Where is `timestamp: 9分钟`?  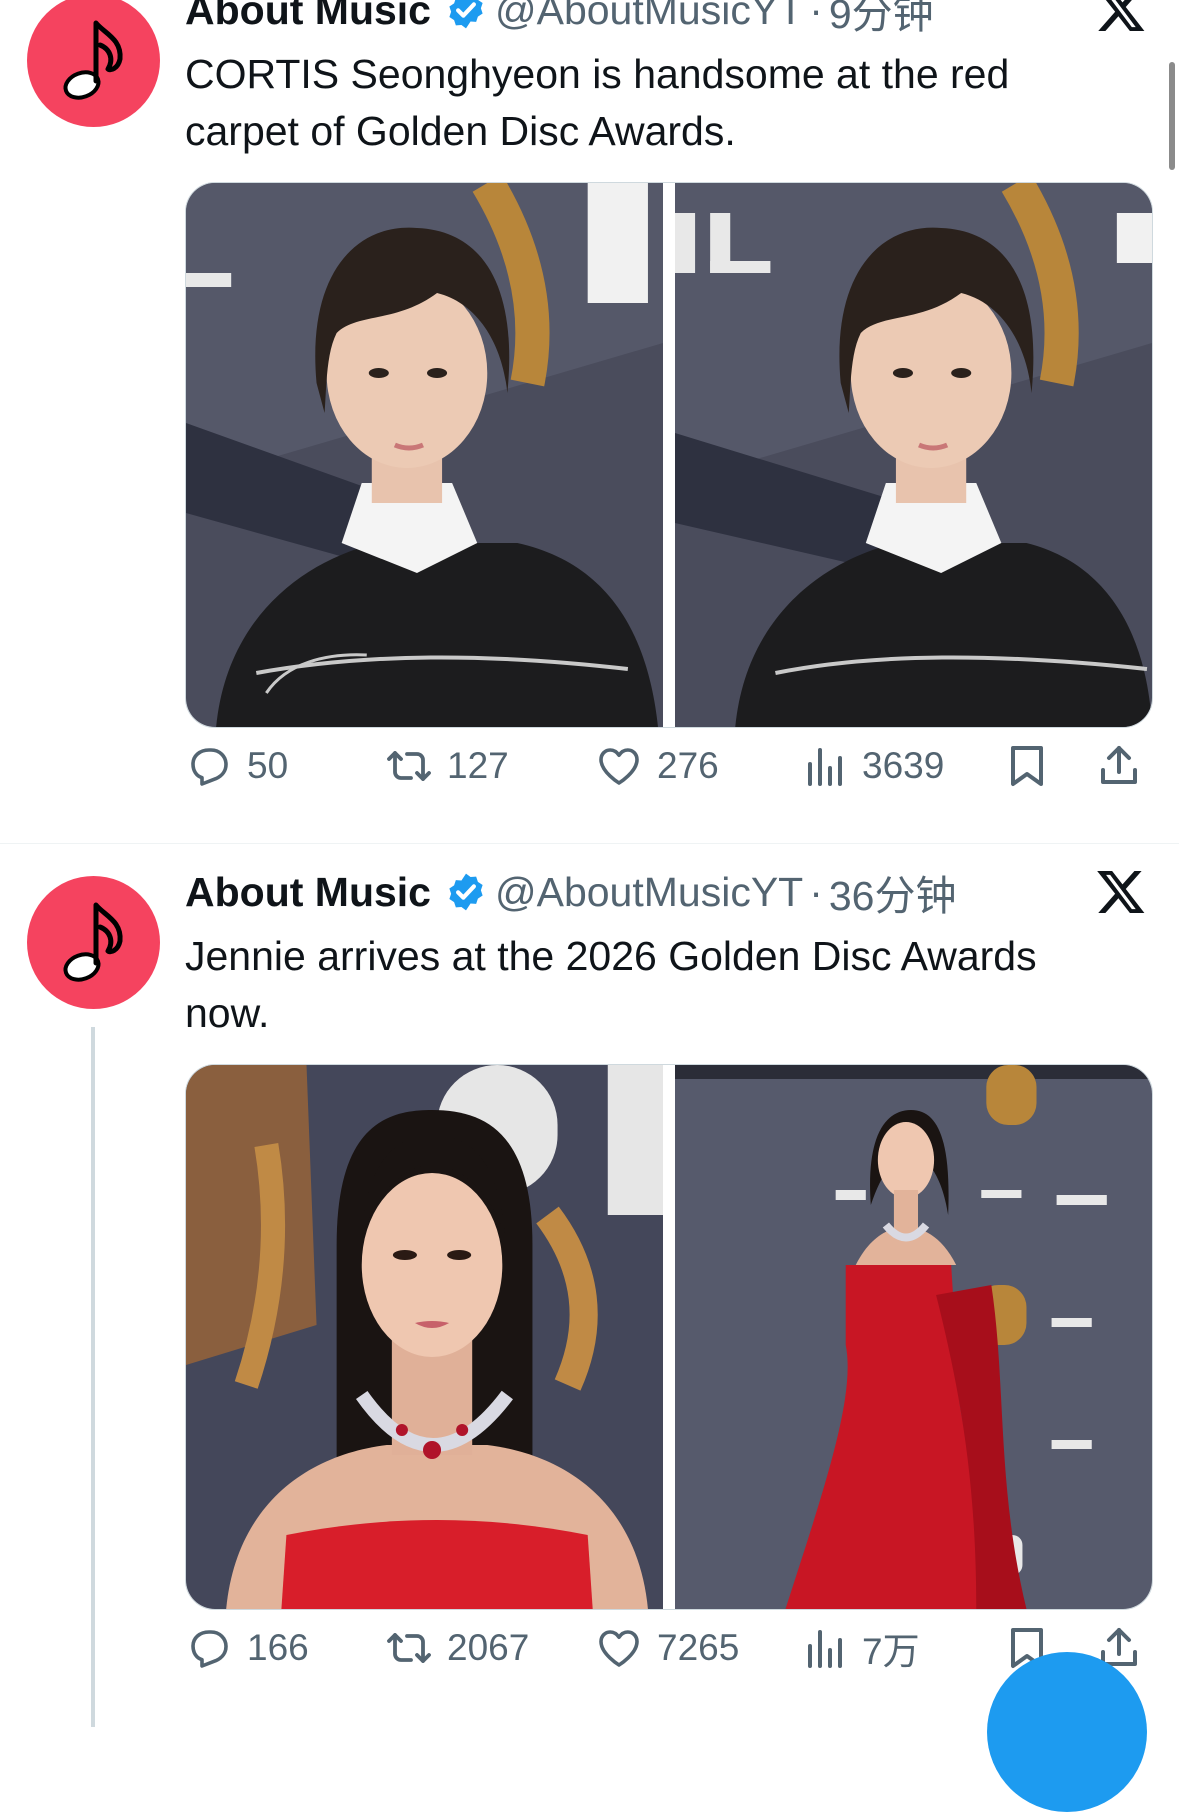 timestamp: 9分钟 is located at coordinates (881, 20).